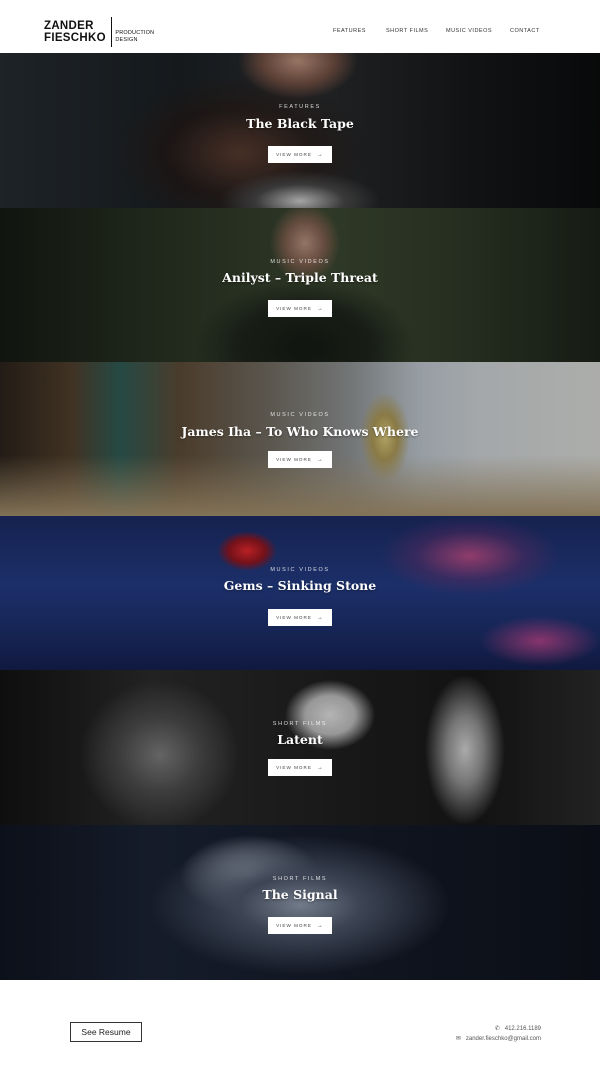  I want to click on phone-row: ✆ 412.216.1189, so click(498, 1029).